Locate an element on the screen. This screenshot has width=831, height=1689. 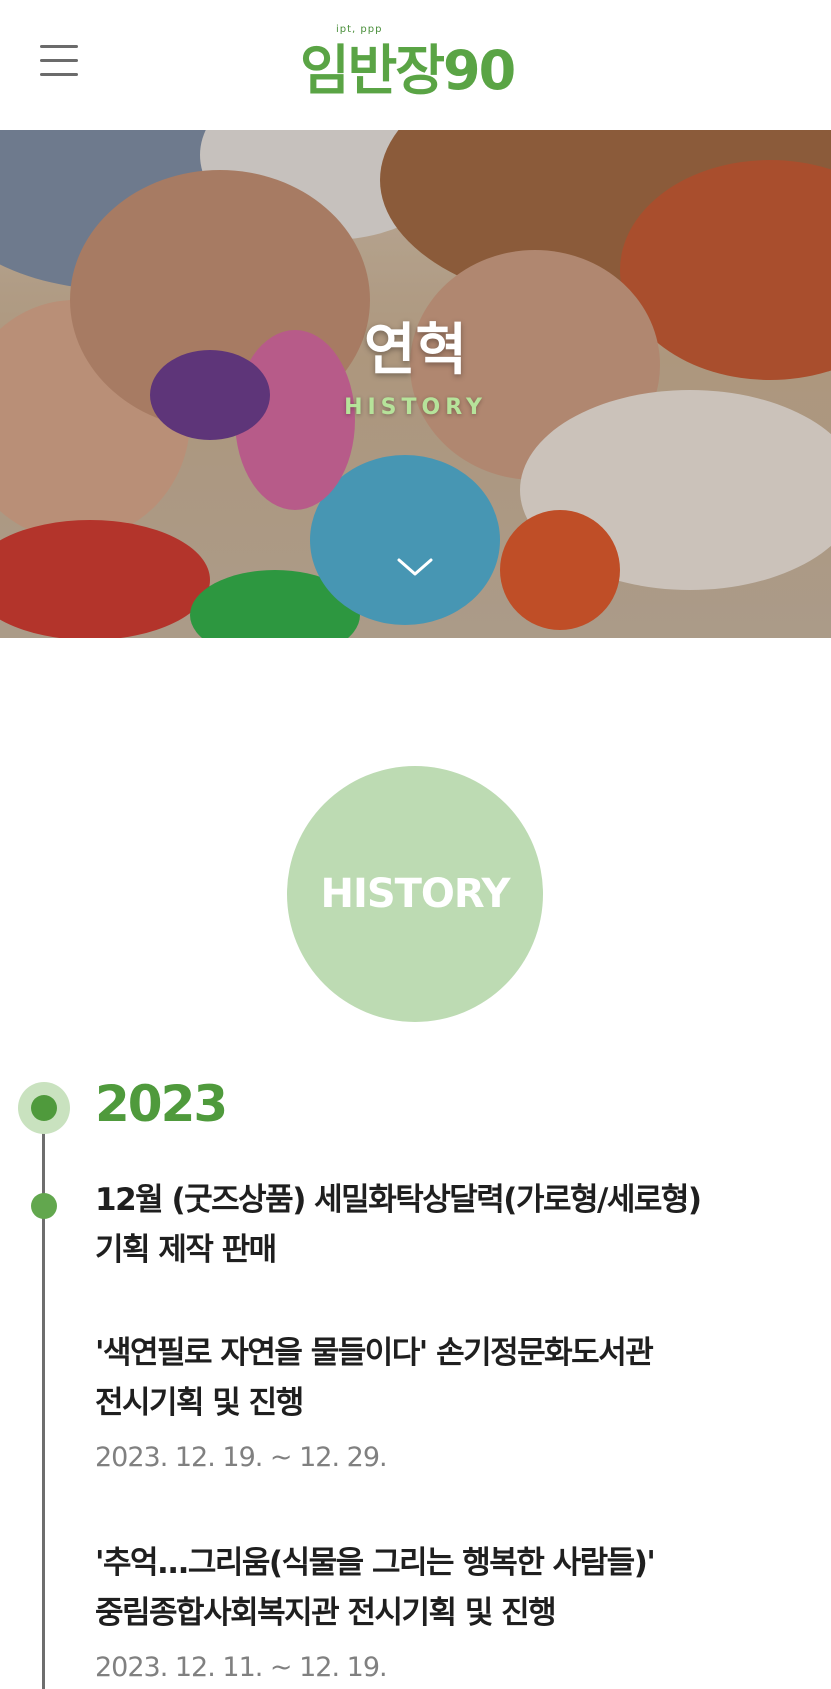
entry-title-line: 기획 제작 판매 is located at coordinates (186, 1250).